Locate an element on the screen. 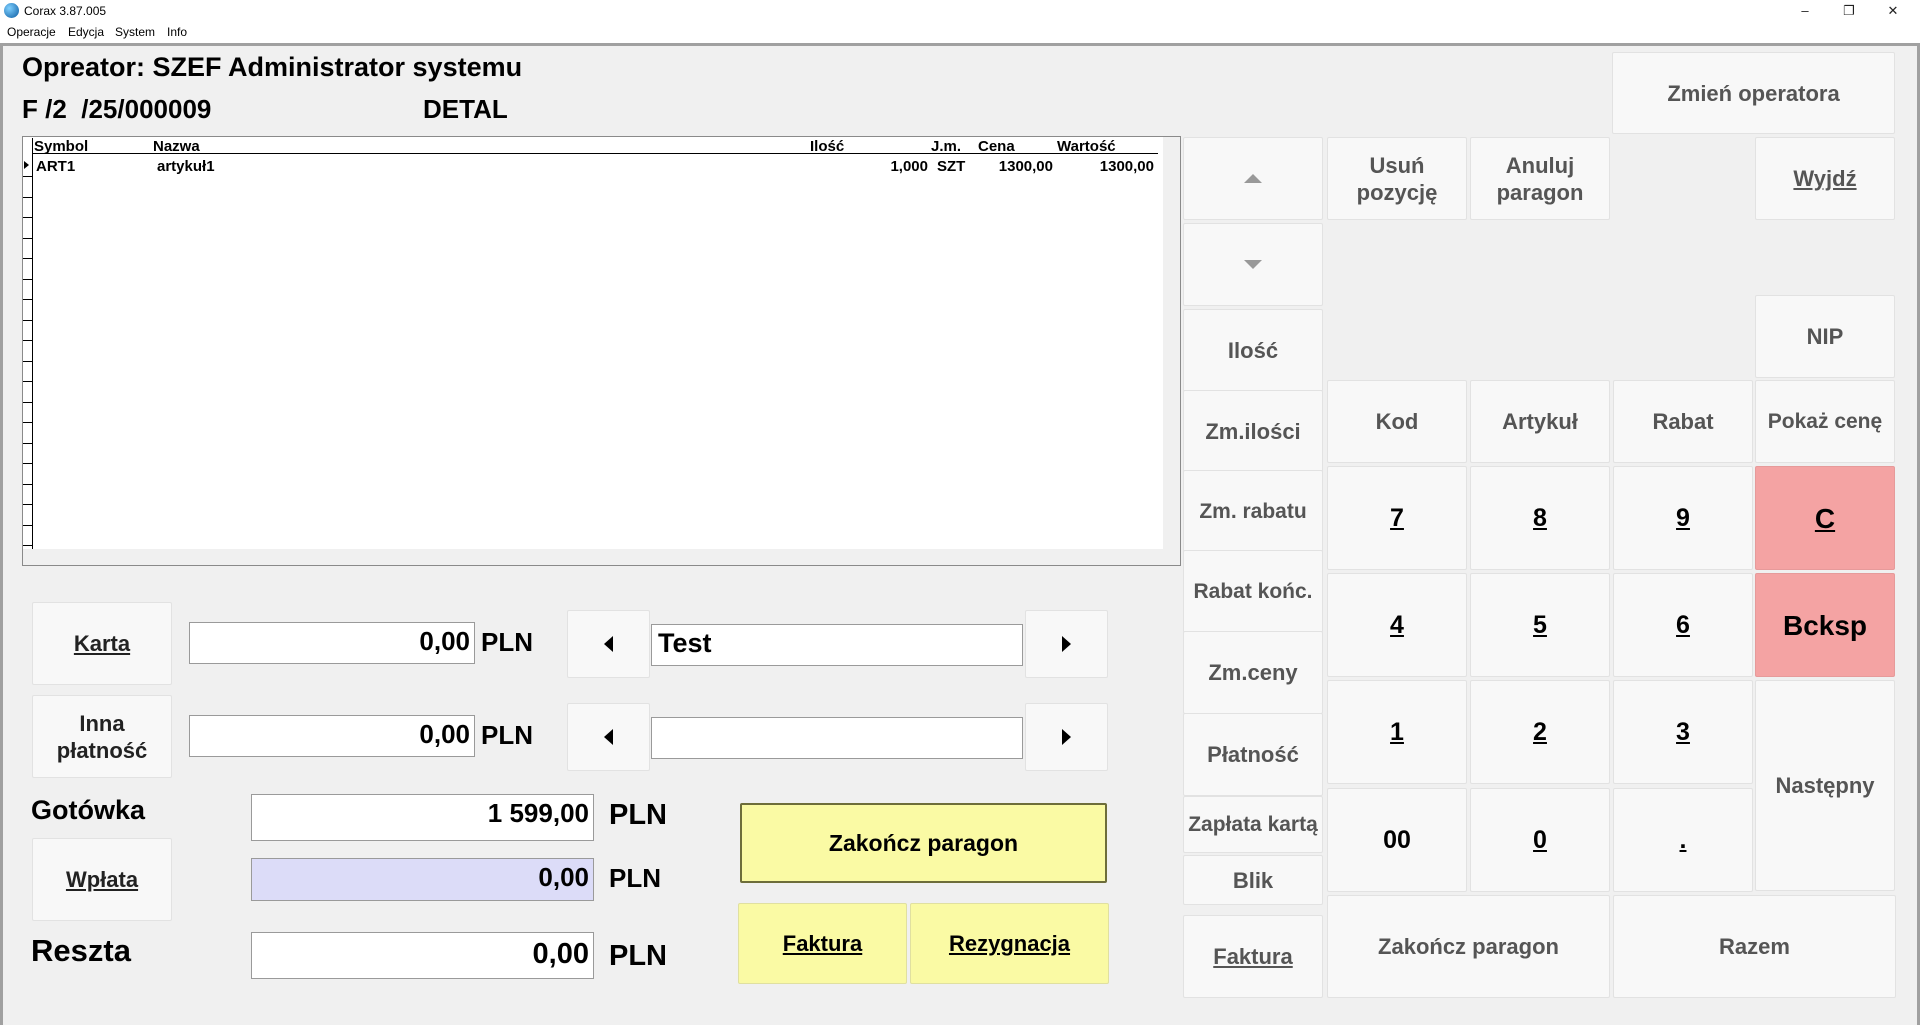  row-value: 1300,00 is located at coordinates (1107, 166).